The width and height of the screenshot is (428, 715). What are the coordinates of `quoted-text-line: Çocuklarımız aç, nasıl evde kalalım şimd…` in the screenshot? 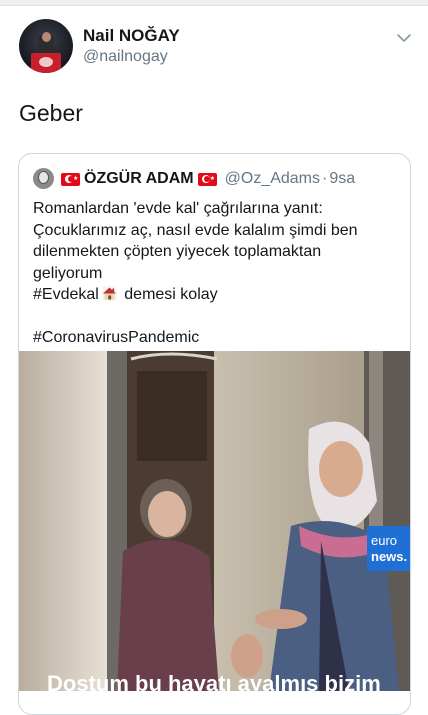 It's located at (195, 230).